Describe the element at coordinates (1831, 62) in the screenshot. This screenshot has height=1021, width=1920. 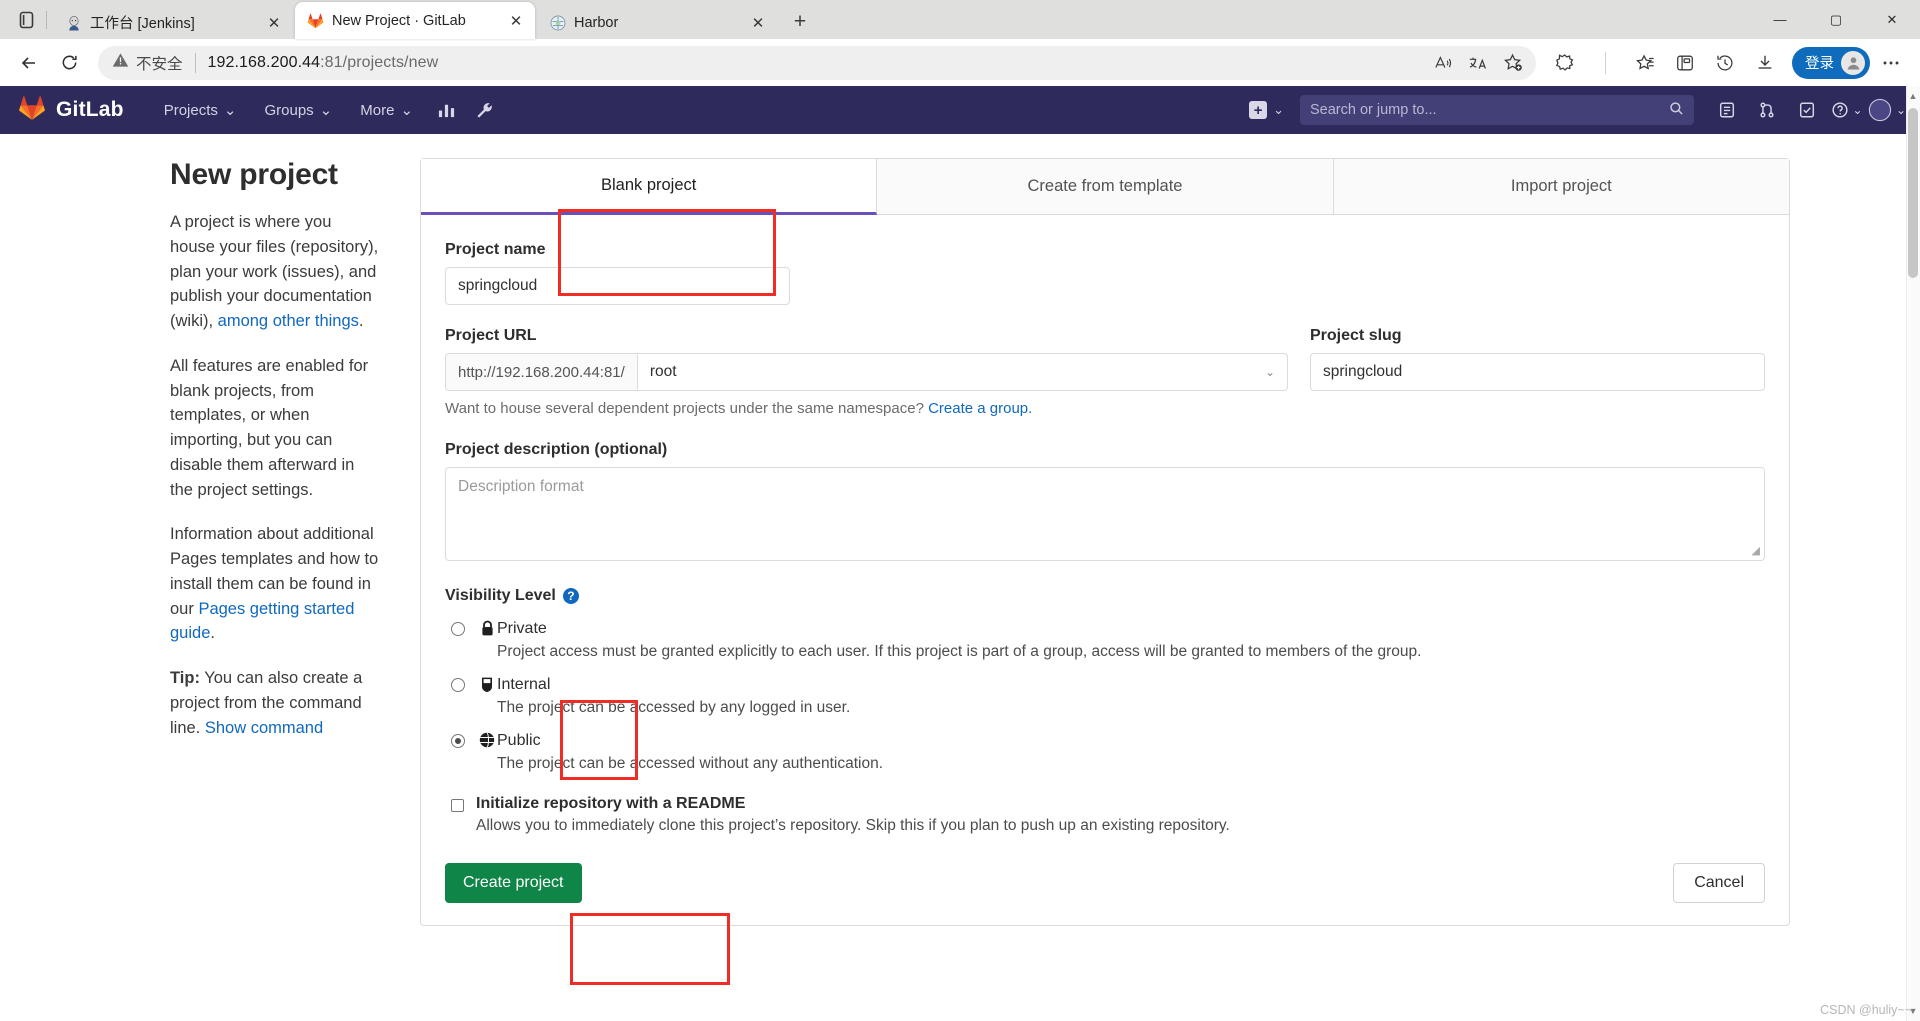
I see `sign-in-button: 登录` at that location.